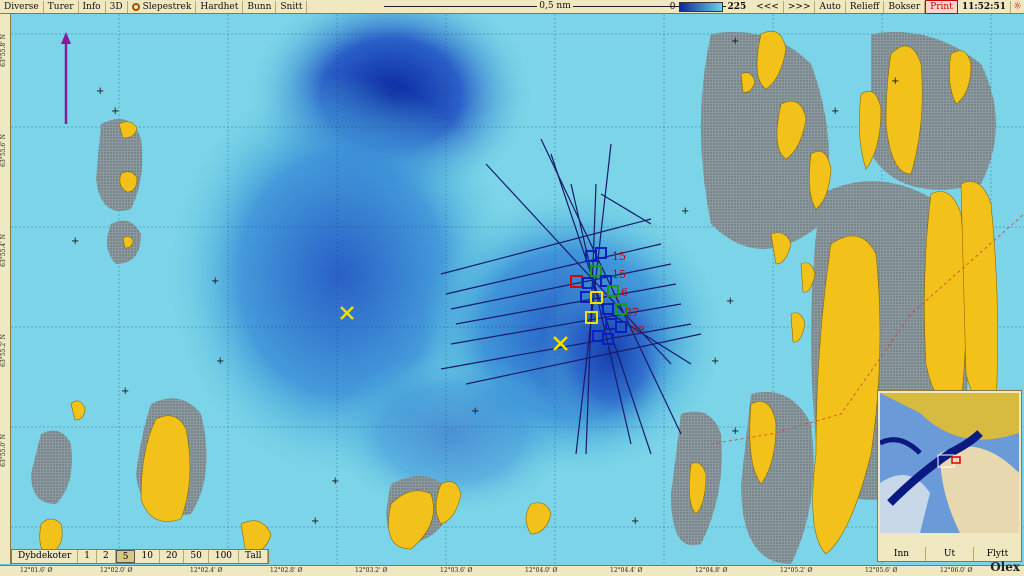 The height and width of the screenshot is (576, 1024). I want to click on depth-option-5: 5, so click(125, 556).